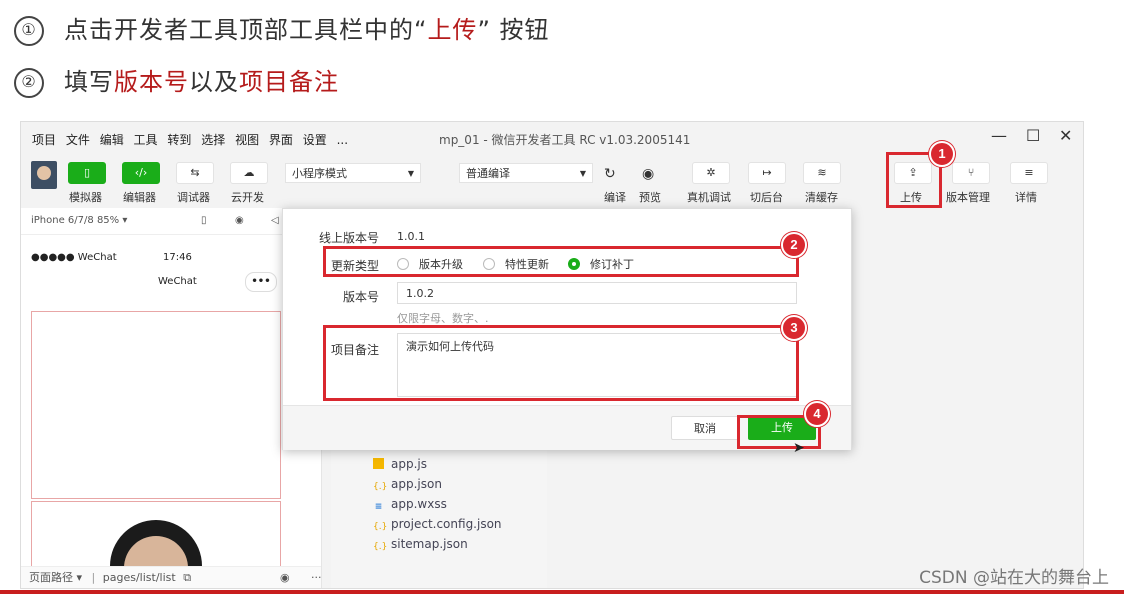 The height and width of the screenshot is (594, 1124). What do you see at coordinates (610, 174) in the screenshot?
I see `refresh-icon: ↻` at bounding box center [610, 174].